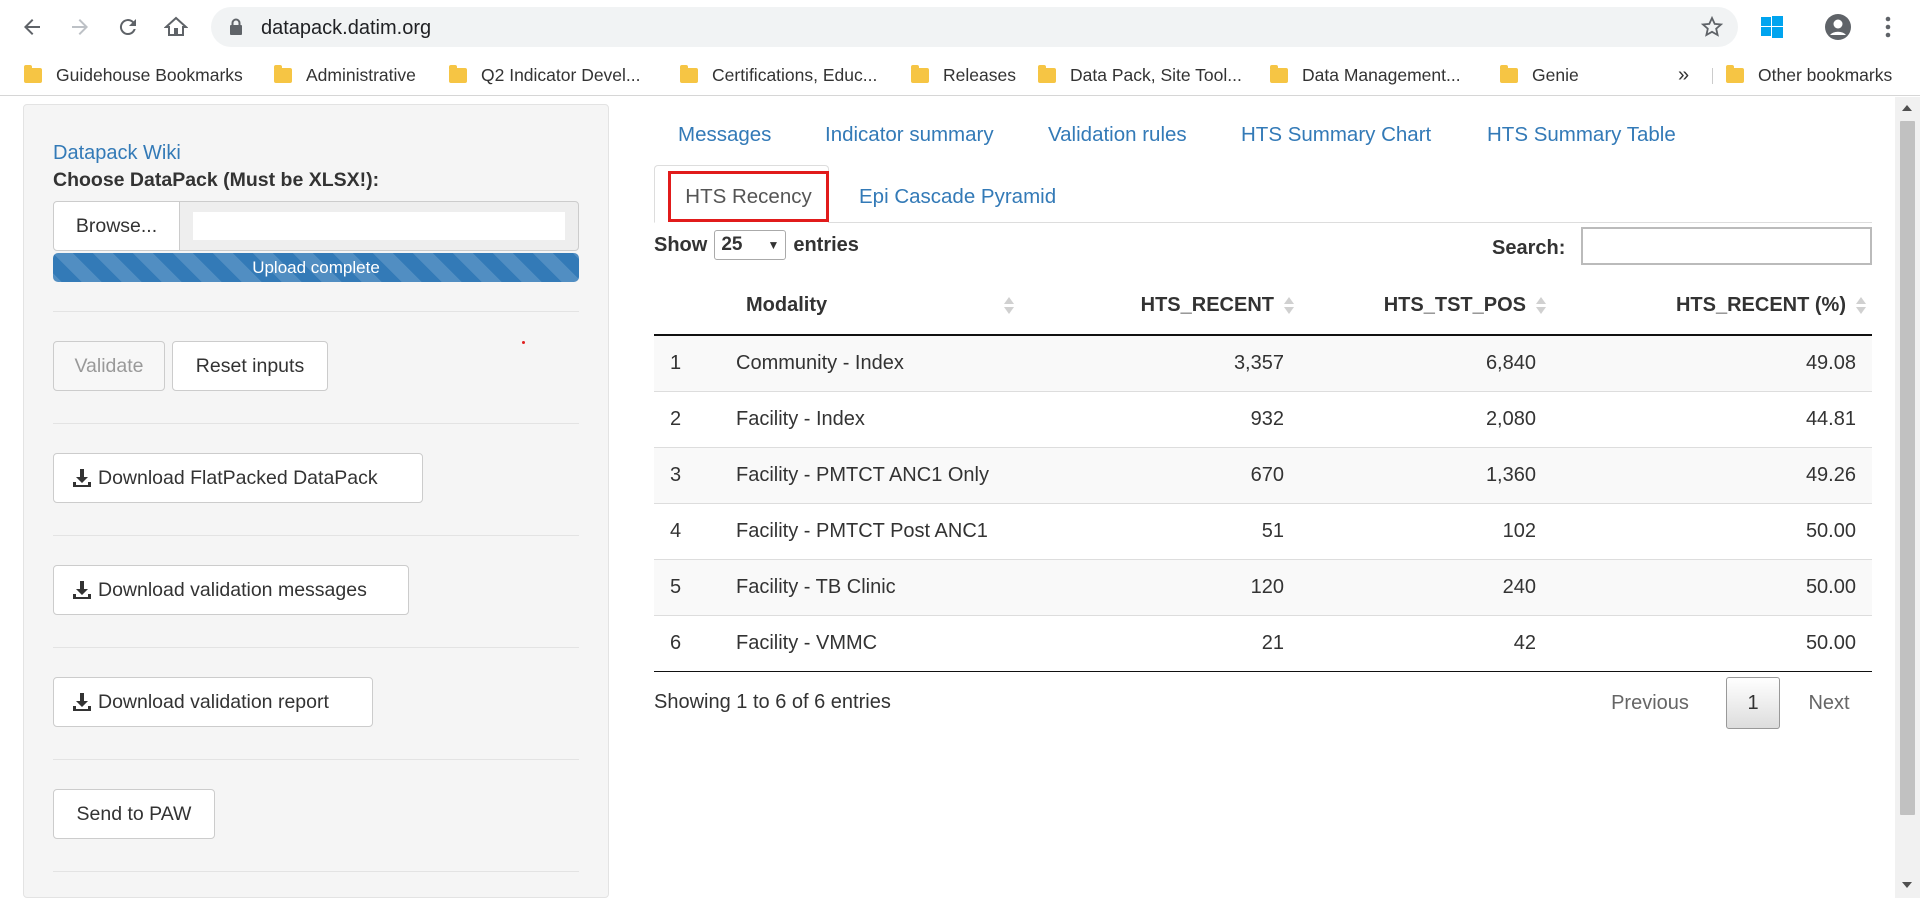  Describe the element at coordinates (117, 153) in the screenshot. I see `datapack-wiki-link: Datapack Wiki` at that location.